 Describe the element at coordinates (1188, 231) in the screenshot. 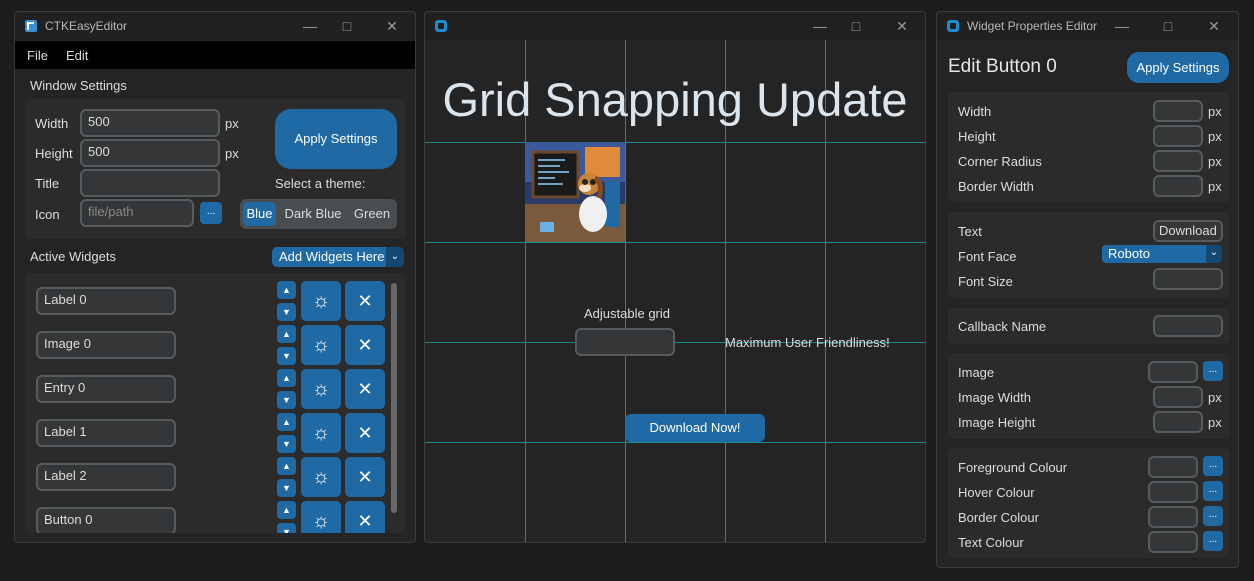

I see `text-input: Download` at that location.